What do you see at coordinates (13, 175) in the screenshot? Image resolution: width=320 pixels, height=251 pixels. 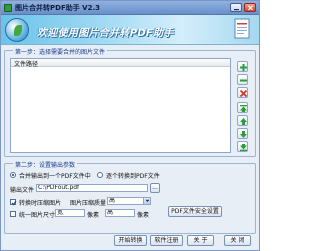 I see `merge-mode-radio` at bounding box center [13, 175].